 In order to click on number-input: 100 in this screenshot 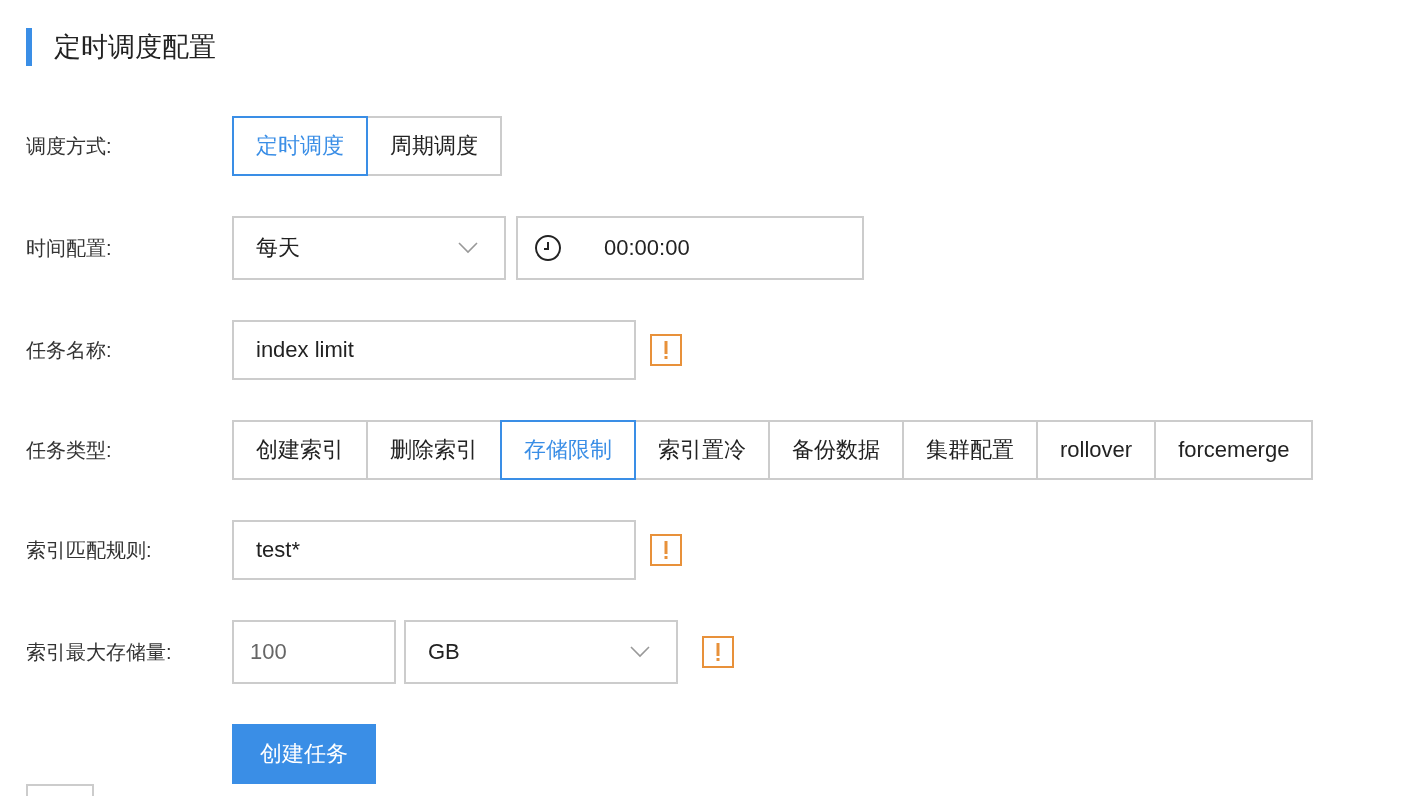, I will do `click(314, 652)`.